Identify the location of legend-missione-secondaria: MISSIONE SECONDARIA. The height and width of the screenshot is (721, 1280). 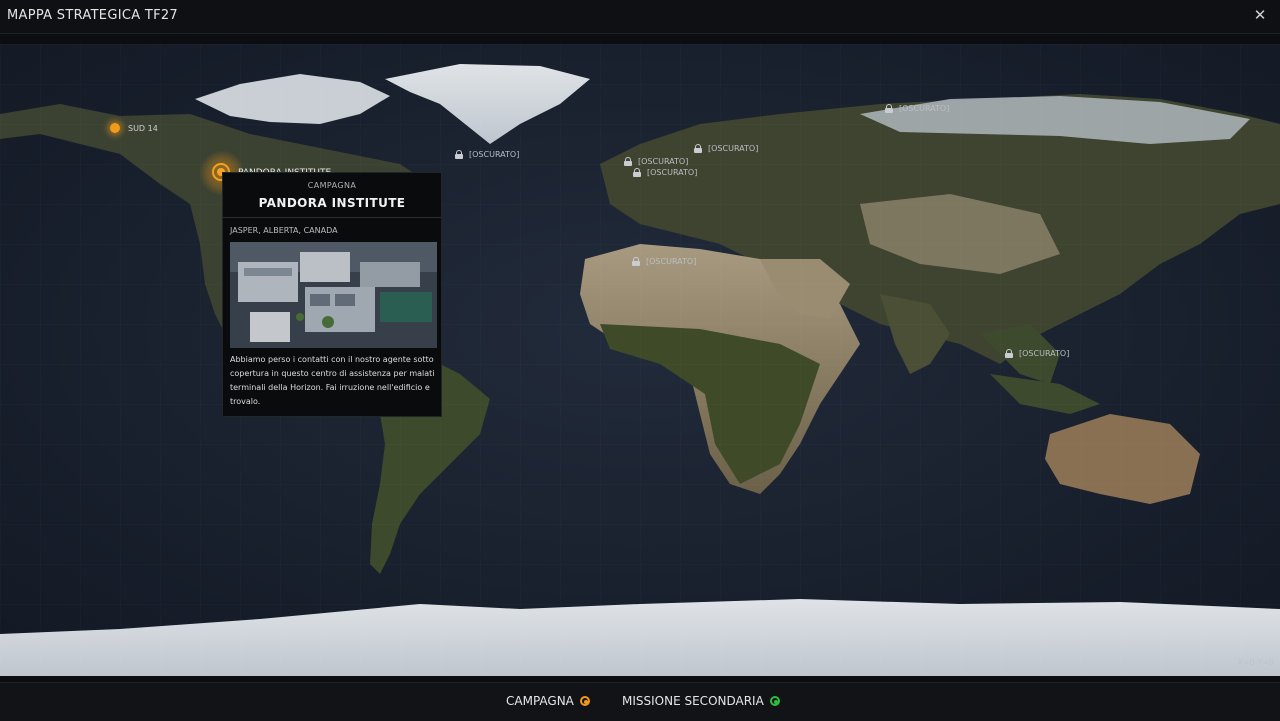
(701, 701).